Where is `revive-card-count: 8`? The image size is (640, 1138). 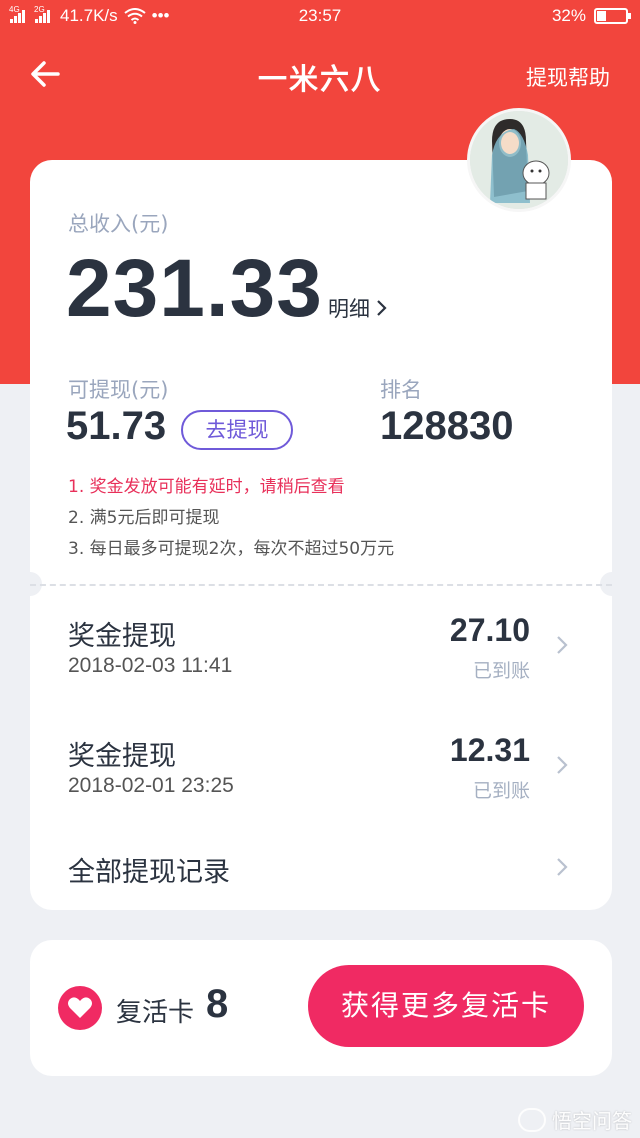 revive-card-count: 8 is located at coordinates (217, 1004).